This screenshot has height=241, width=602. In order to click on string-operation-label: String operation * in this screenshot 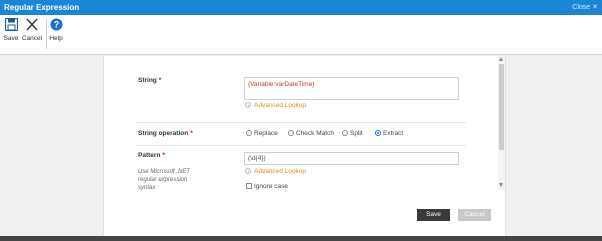, I will do `click(165, 133)`.